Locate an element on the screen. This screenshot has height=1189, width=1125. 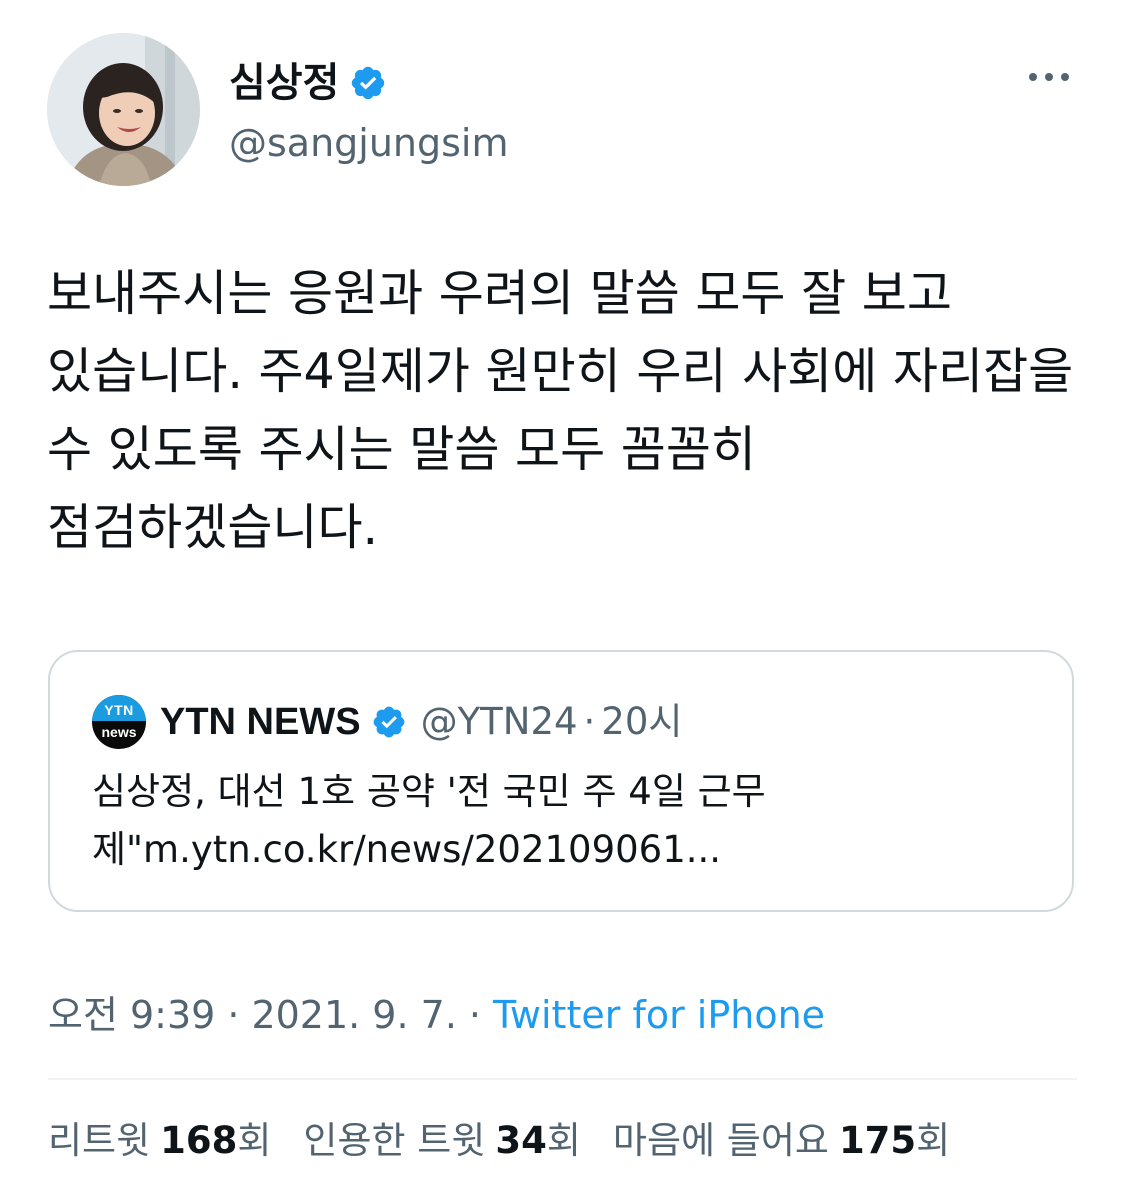
ytn-logo-bottom: news is located at coordinates (119, 732).